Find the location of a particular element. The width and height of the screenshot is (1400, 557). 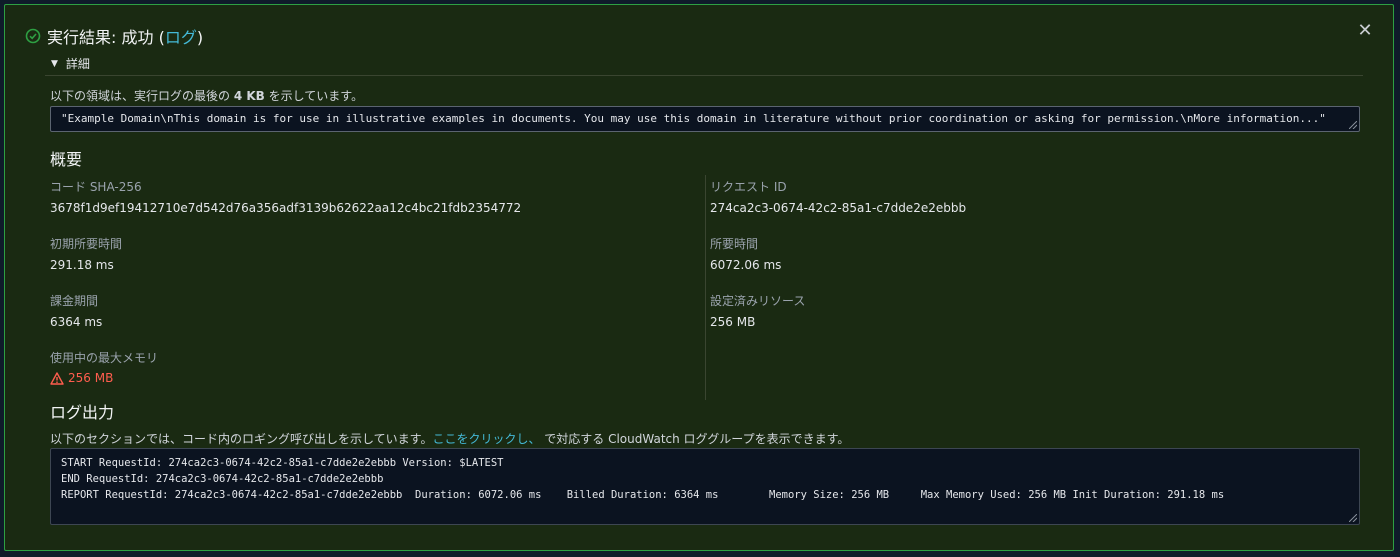

log-link: ログ is located at coordinates (181, 37).